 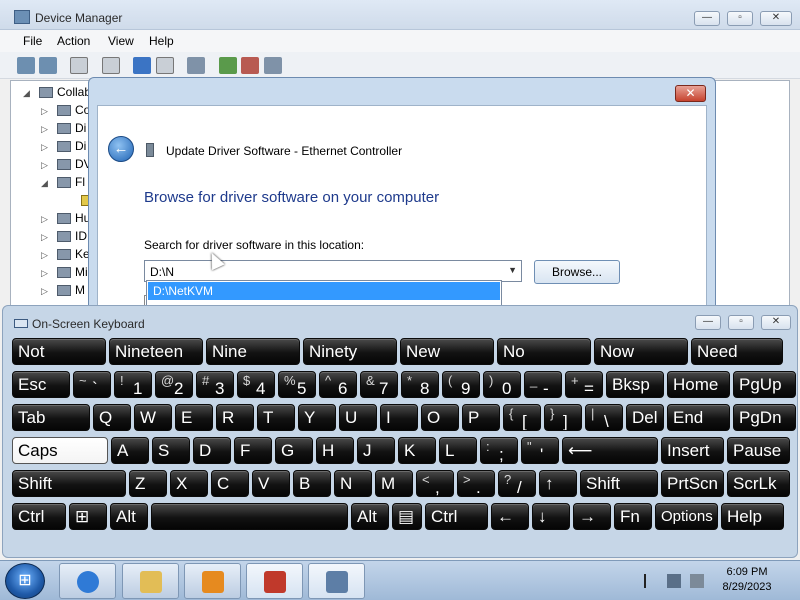 What do you see at coordinates (758, 483) in the screenshot?
I see `key-scrlk: ScrLk` at bounding box center [758, 483].